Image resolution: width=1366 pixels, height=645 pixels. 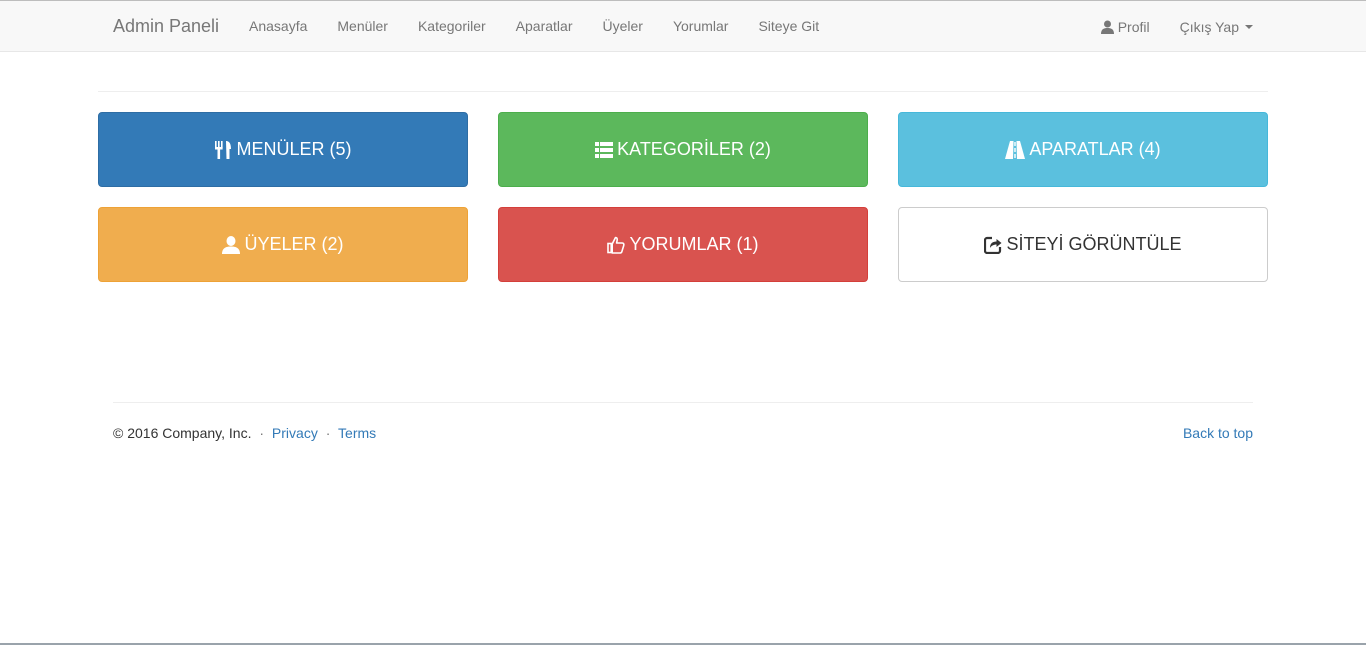 I want to click on footer-right: Back to top, so click(x=1218, y=433).